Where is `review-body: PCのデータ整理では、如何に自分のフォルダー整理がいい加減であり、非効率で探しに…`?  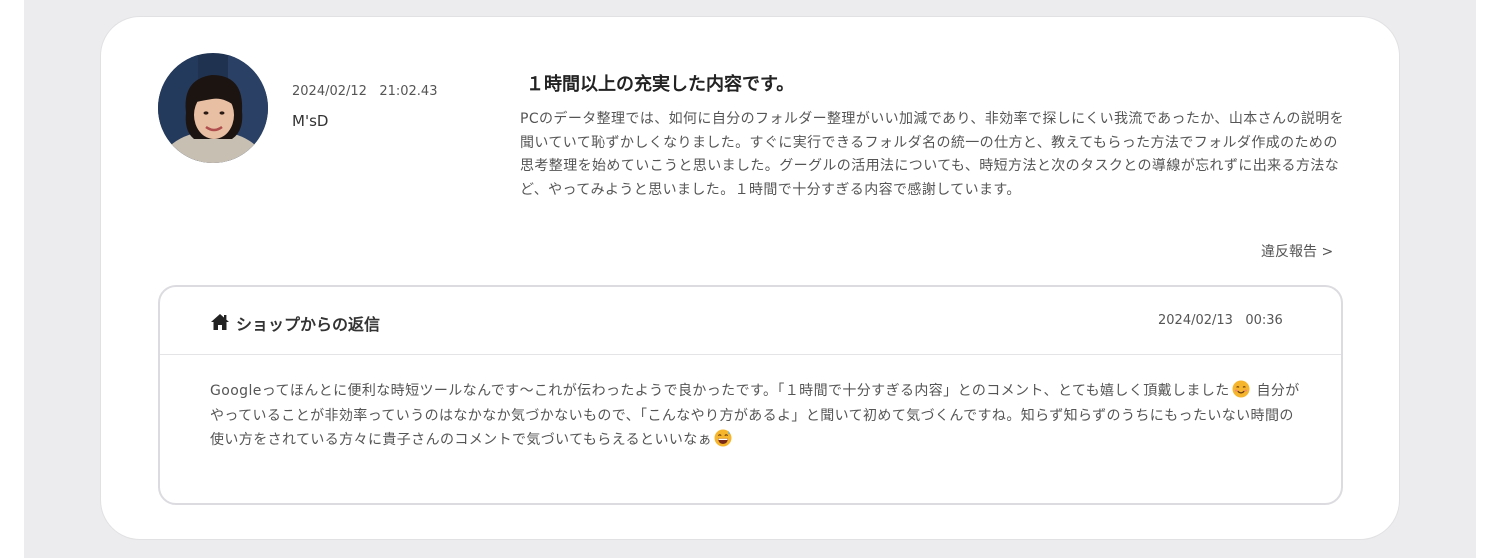 review-body: PCのデータ整理では、如何に自分のフォルダー整理がいい加減であり、非効率で探しに… is located at coordinates (932, 154).